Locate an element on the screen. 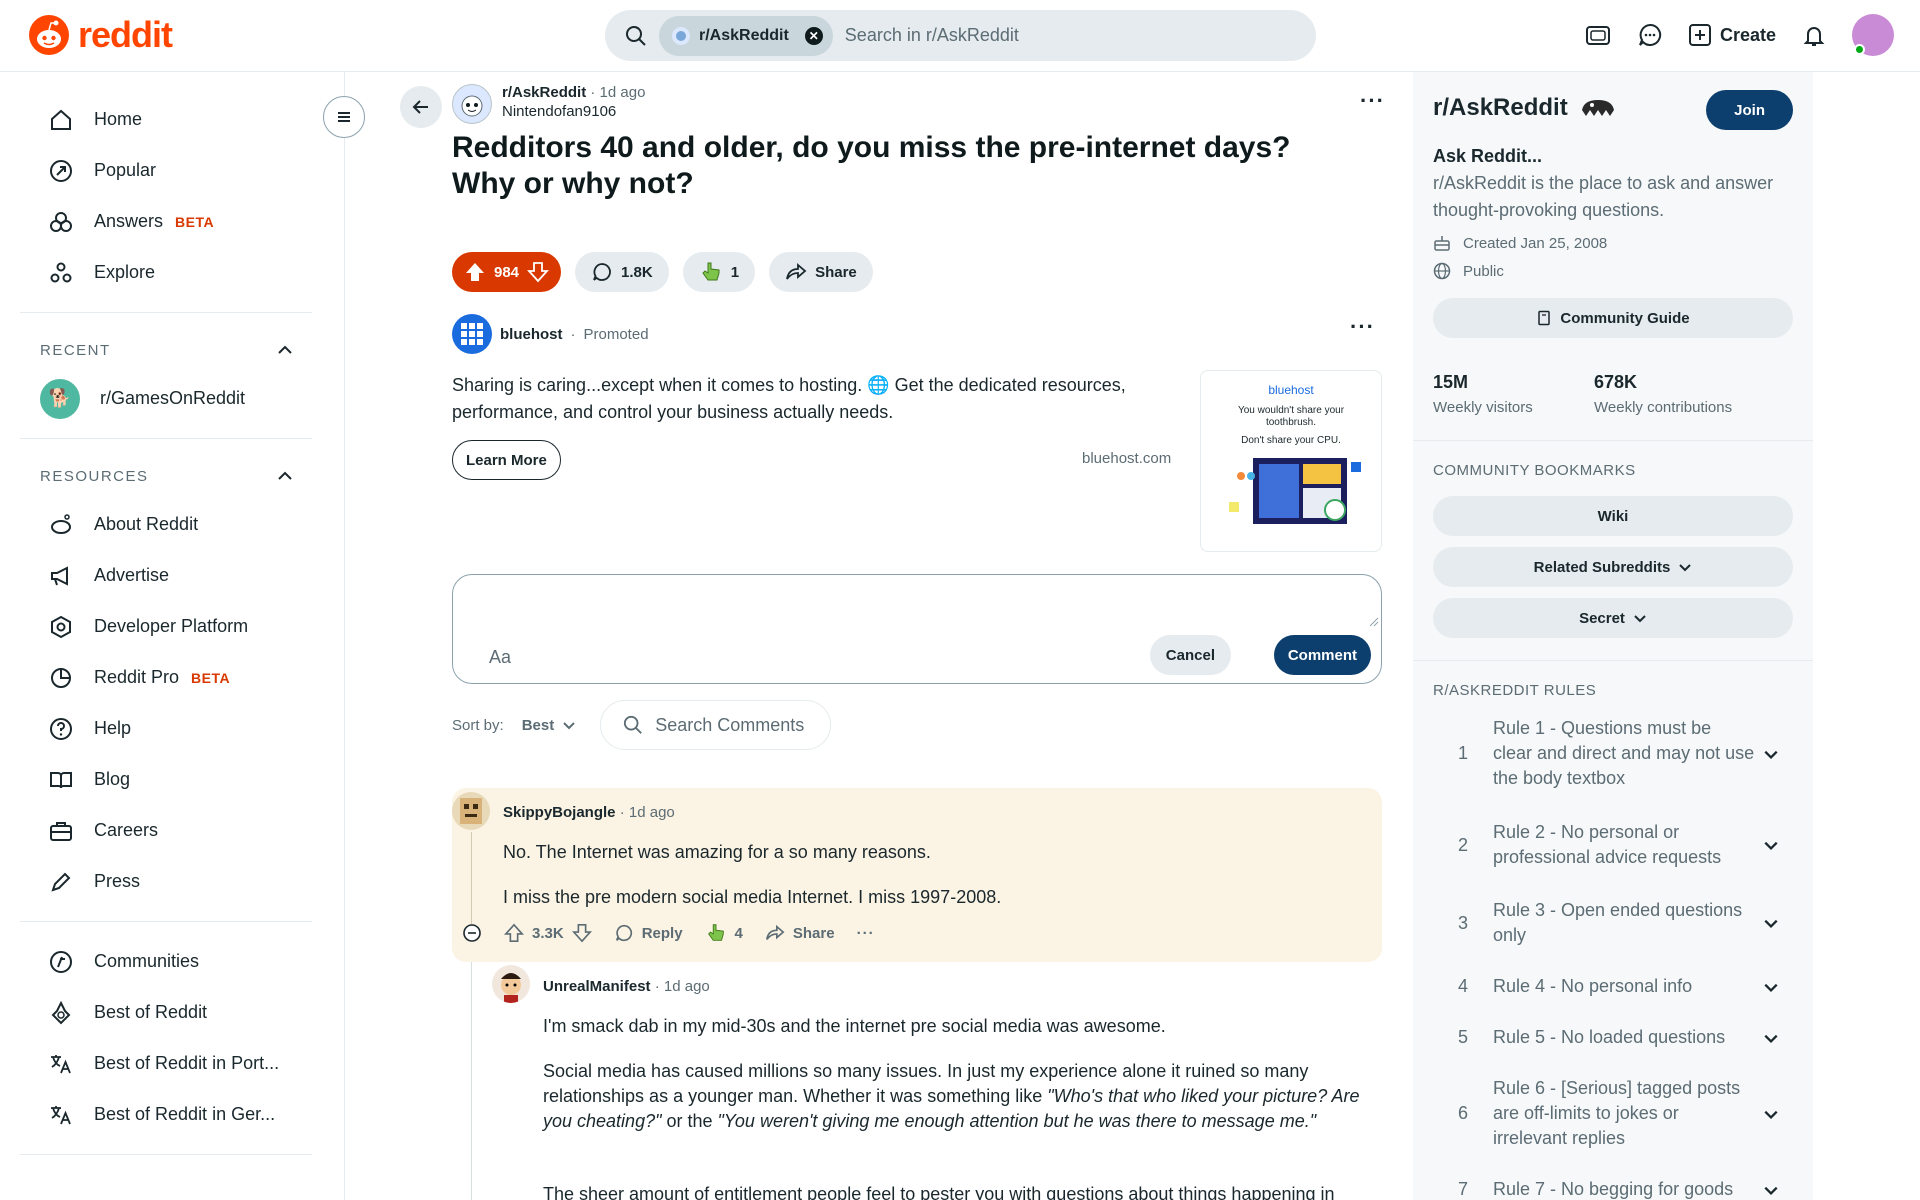 The image size is (1920, 1200). reply-button: Reply is located at coordinates (648, 933).